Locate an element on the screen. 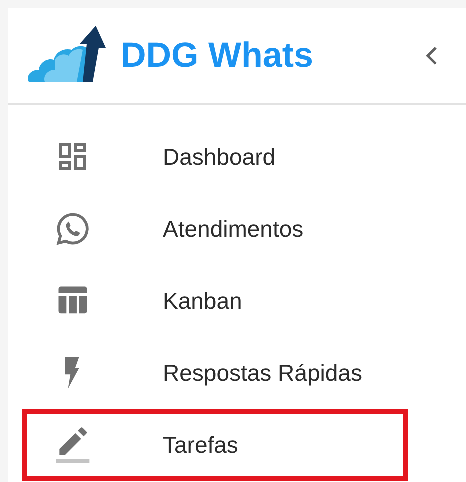  app-title: DDG Whats is located at coordinates (217, 56).